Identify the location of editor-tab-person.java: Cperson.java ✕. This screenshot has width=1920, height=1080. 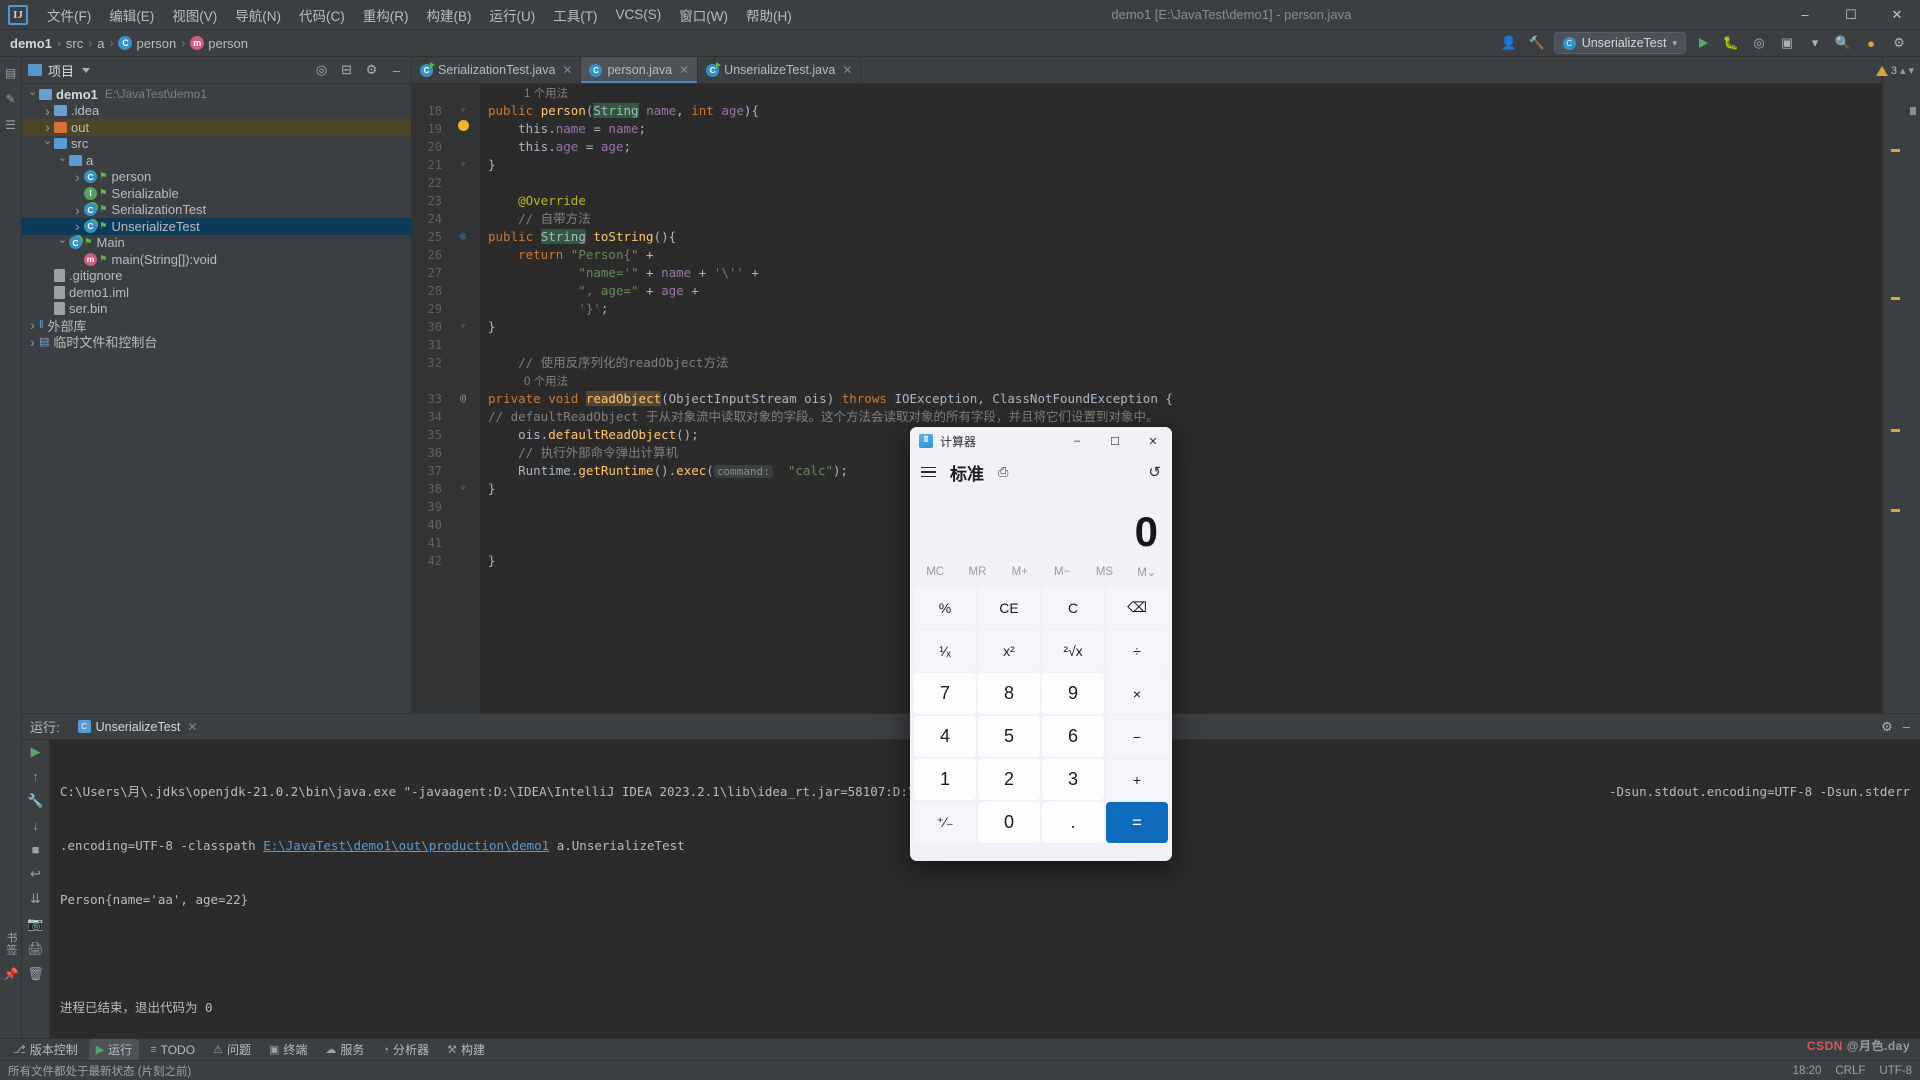
(640, 70).